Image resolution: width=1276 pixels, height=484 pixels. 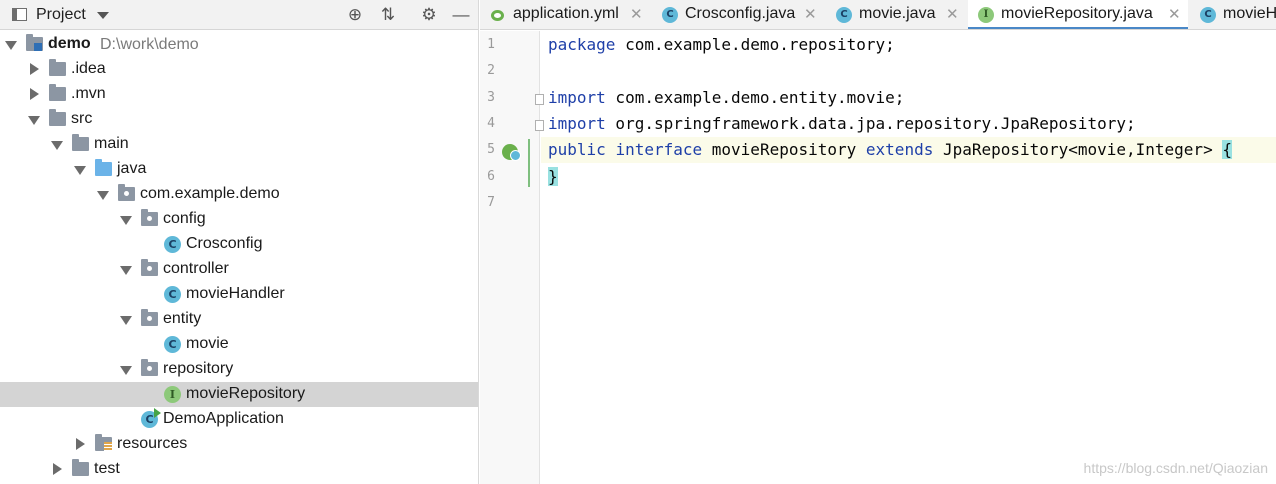 What do you see at coordinates (355, 15) in the screenshot?
I see `locate-target-icon: ⊕` at bounding box center [355, 15].